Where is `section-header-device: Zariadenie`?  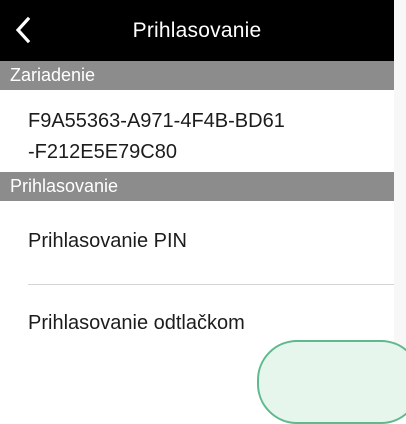 section-header-device: Zariadenie is located at coordinates (197, 75).